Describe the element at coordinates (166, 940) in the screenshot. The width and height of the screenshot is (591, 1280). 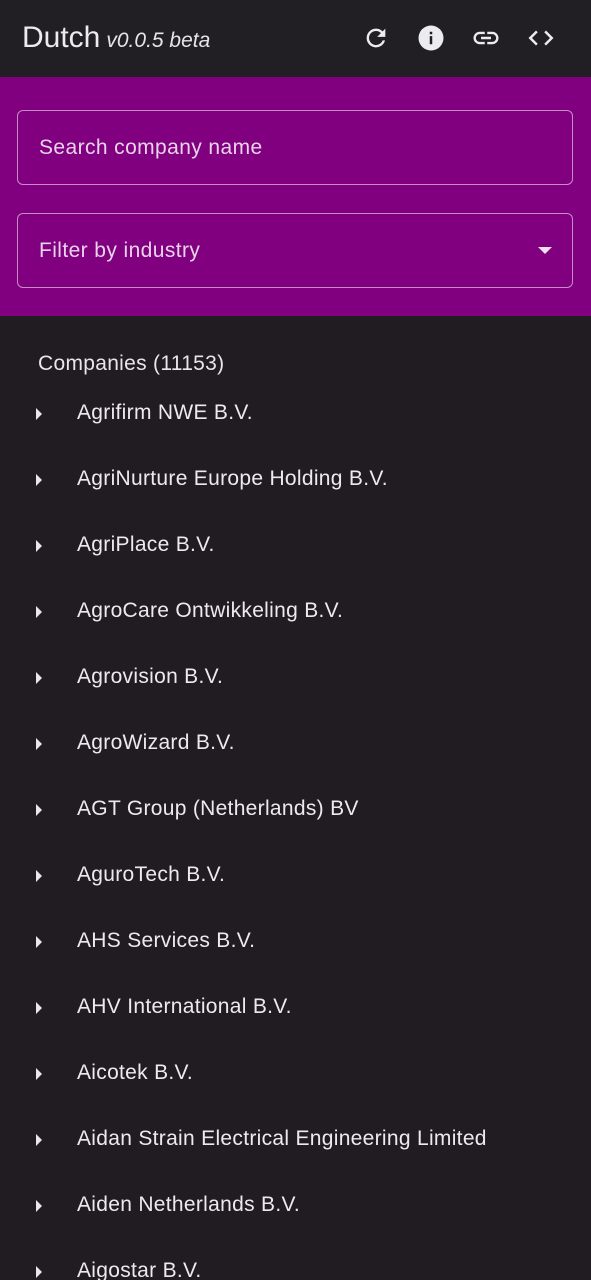
I see `company-name: AHS Services B.V.` at that location.